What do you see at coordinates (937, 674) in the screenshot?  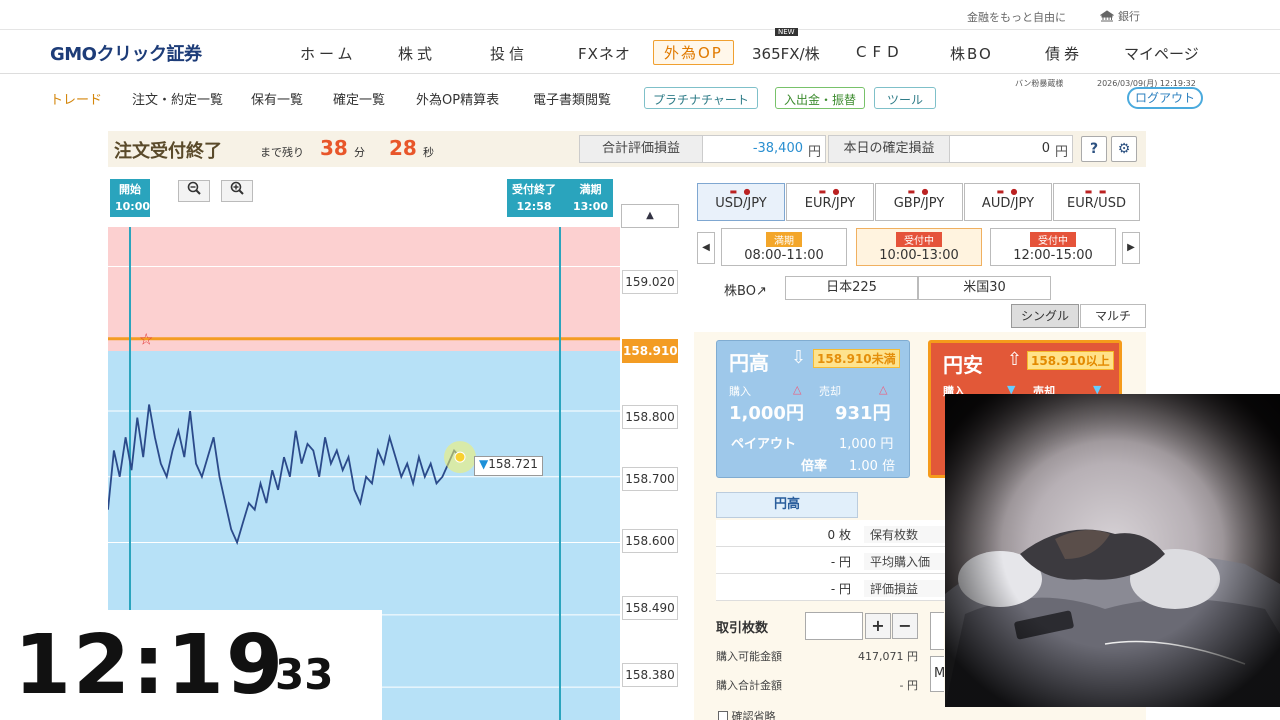 I see `order-button-edge: M` at bounding box center [937, 674].